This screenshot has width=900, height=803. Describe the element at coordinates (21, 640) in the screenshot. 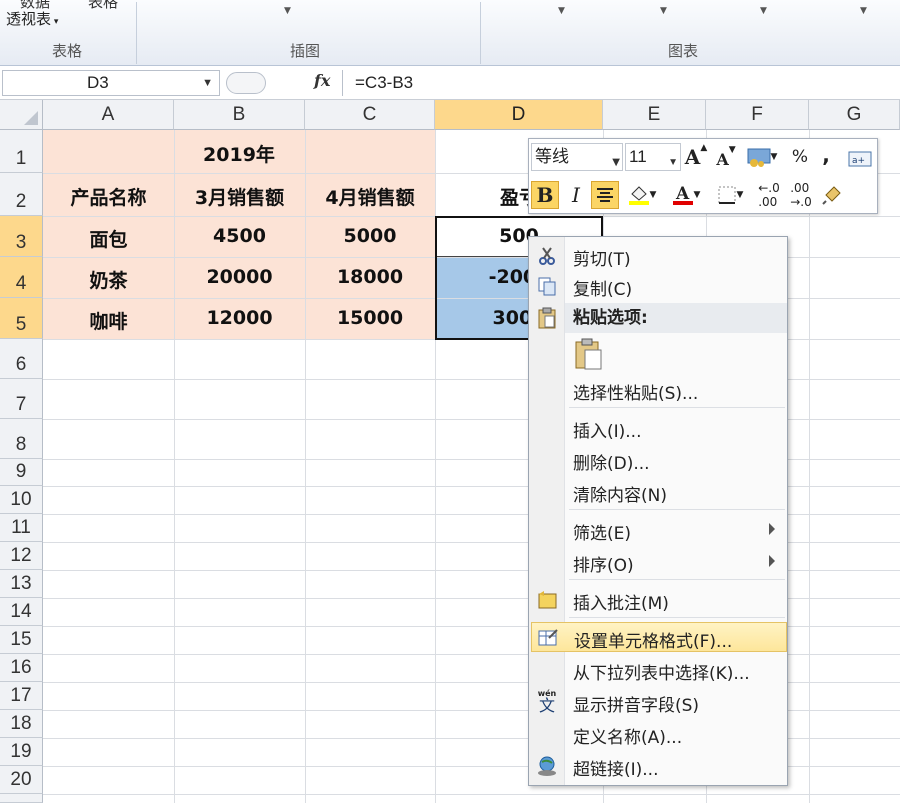

I see `row-header: 15` at that location.